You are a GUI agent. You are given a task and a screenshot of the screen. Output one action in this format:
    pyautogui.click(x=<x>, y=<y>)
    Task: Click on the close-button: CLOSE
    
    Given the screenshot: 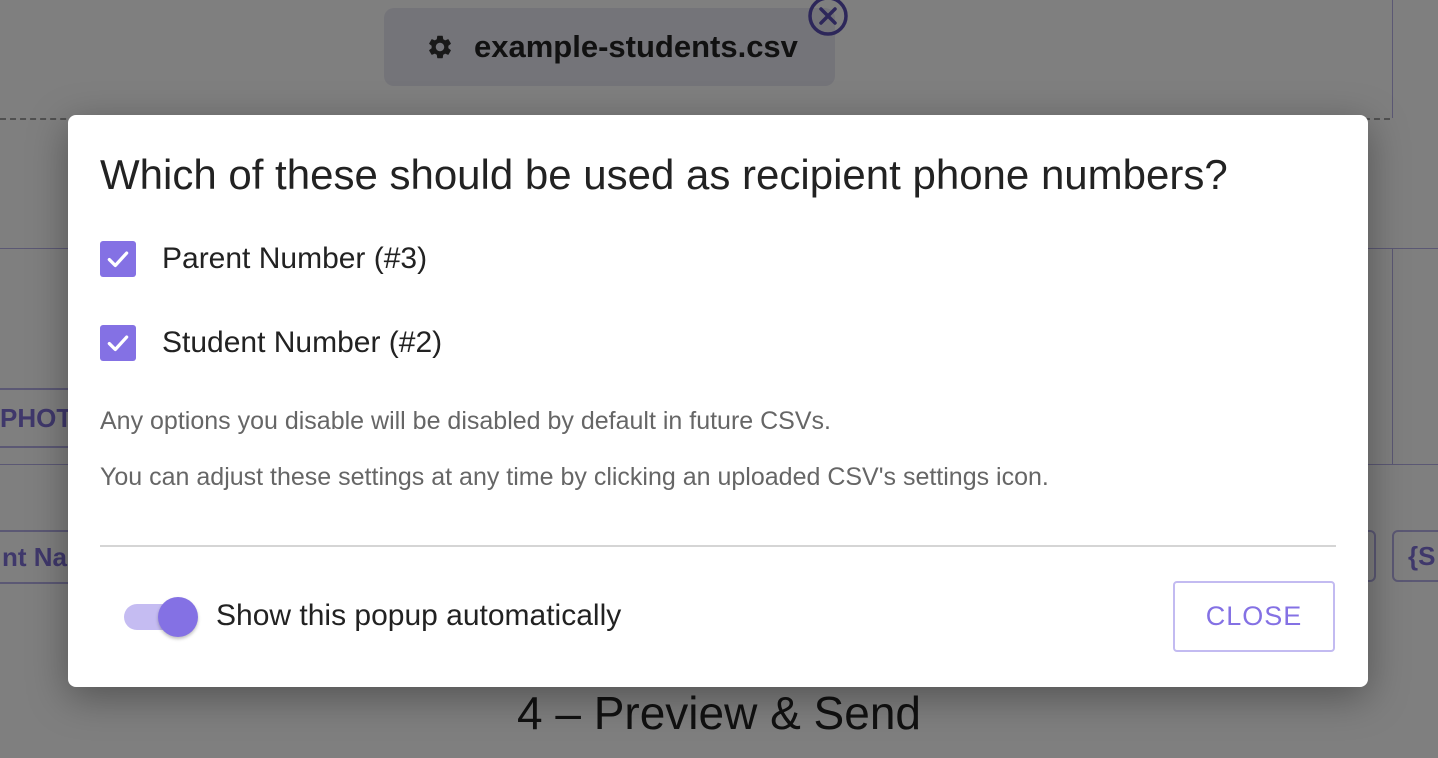 What is the action you would take?
    pyautogui.click(x=1254, y=616)
    